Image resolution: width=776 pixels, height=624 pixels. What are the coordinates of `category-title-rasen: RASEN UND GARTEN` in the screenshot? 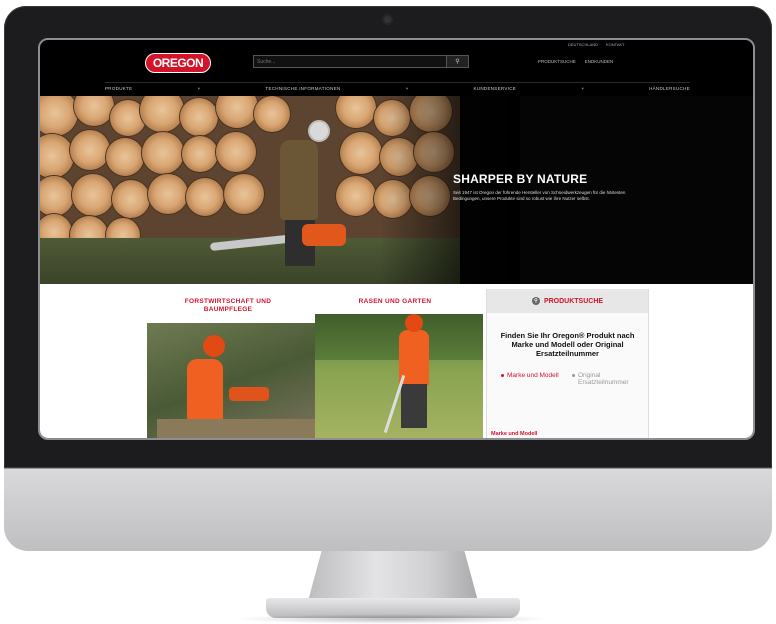 It's located at (395, 302).